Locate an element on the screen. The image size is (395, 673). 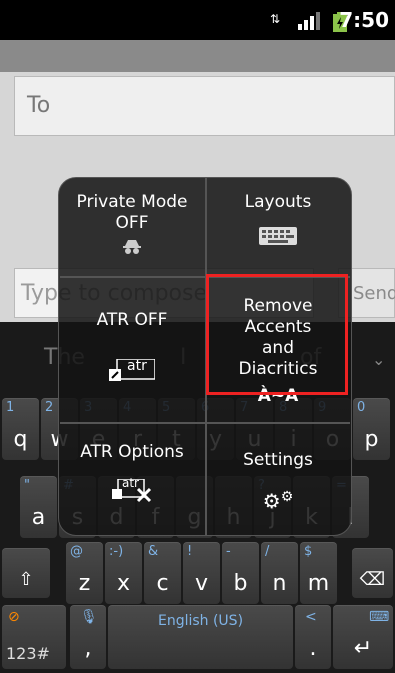
period-key: < . is located at coordinates (313, 637).